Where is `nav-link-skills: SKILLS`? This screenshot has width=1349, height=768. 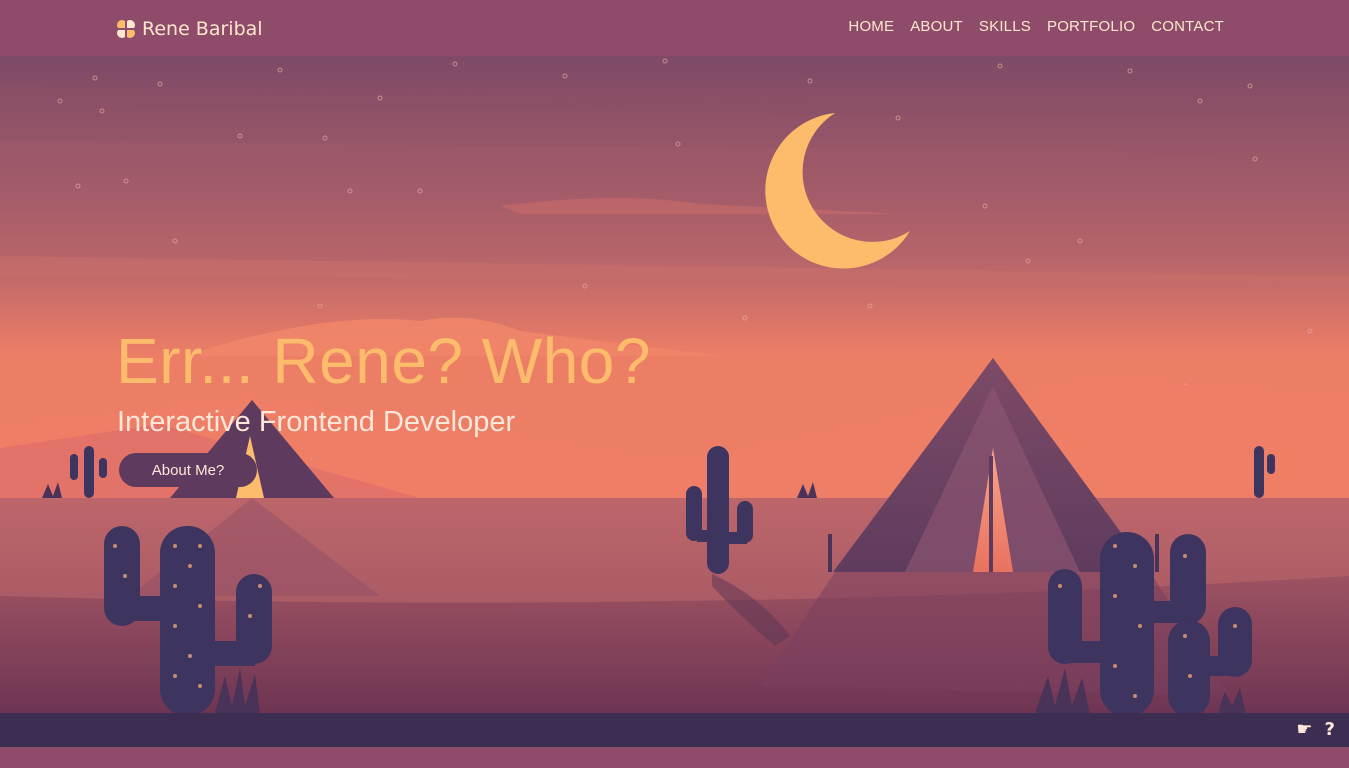 nav-link-skills: SKILLS is located at coordinates (1005, 26).